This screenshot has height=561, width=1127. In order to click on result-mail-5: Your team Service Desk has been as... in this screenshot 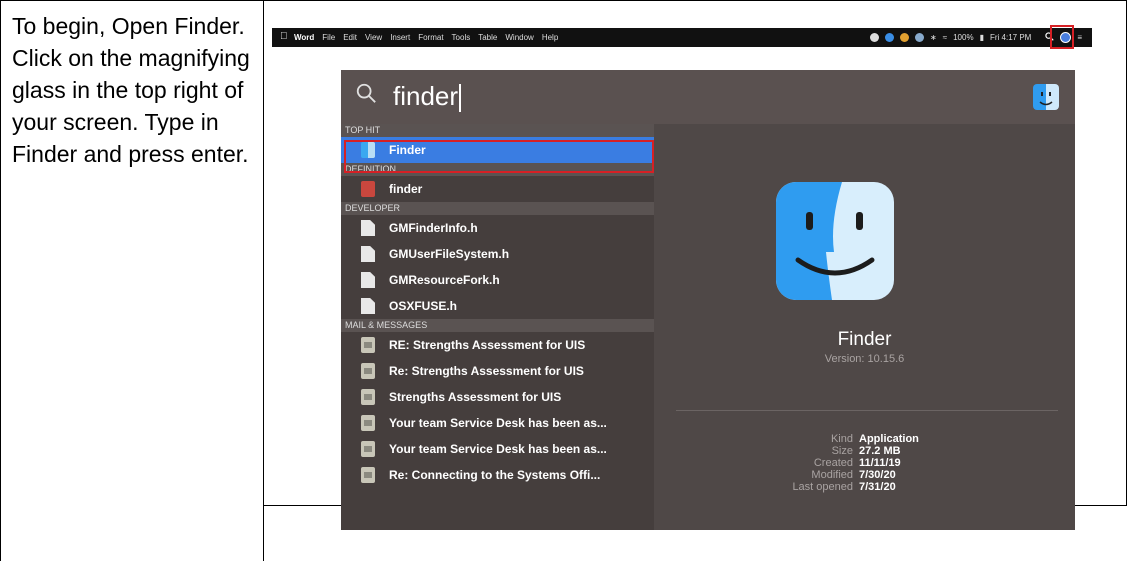, I will do `click(497, 449)`.